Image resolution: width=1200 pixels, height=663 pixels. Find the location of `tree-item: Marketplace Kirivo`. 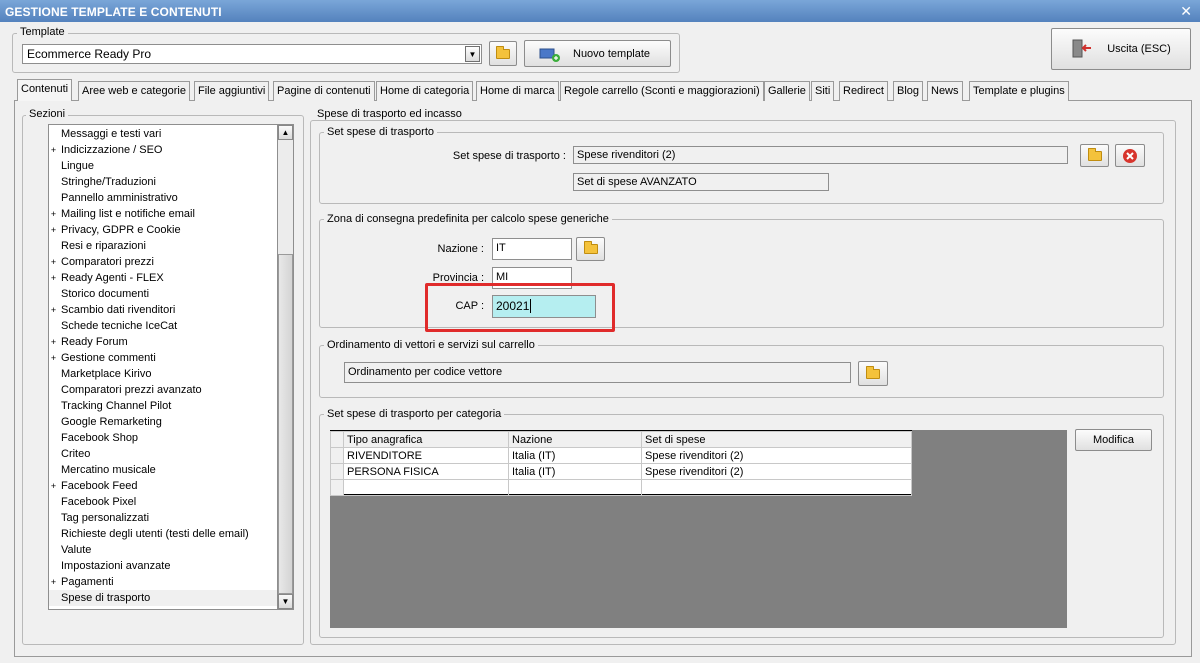

tree-item: Marketplace Kirivo is located at coordinates (163, 374).